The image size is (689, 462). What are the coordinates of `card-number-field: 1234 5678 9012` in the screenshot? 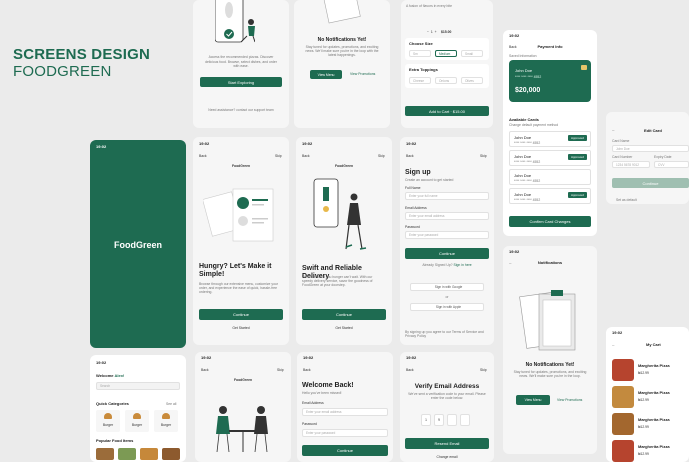 It's located at (631, 164).